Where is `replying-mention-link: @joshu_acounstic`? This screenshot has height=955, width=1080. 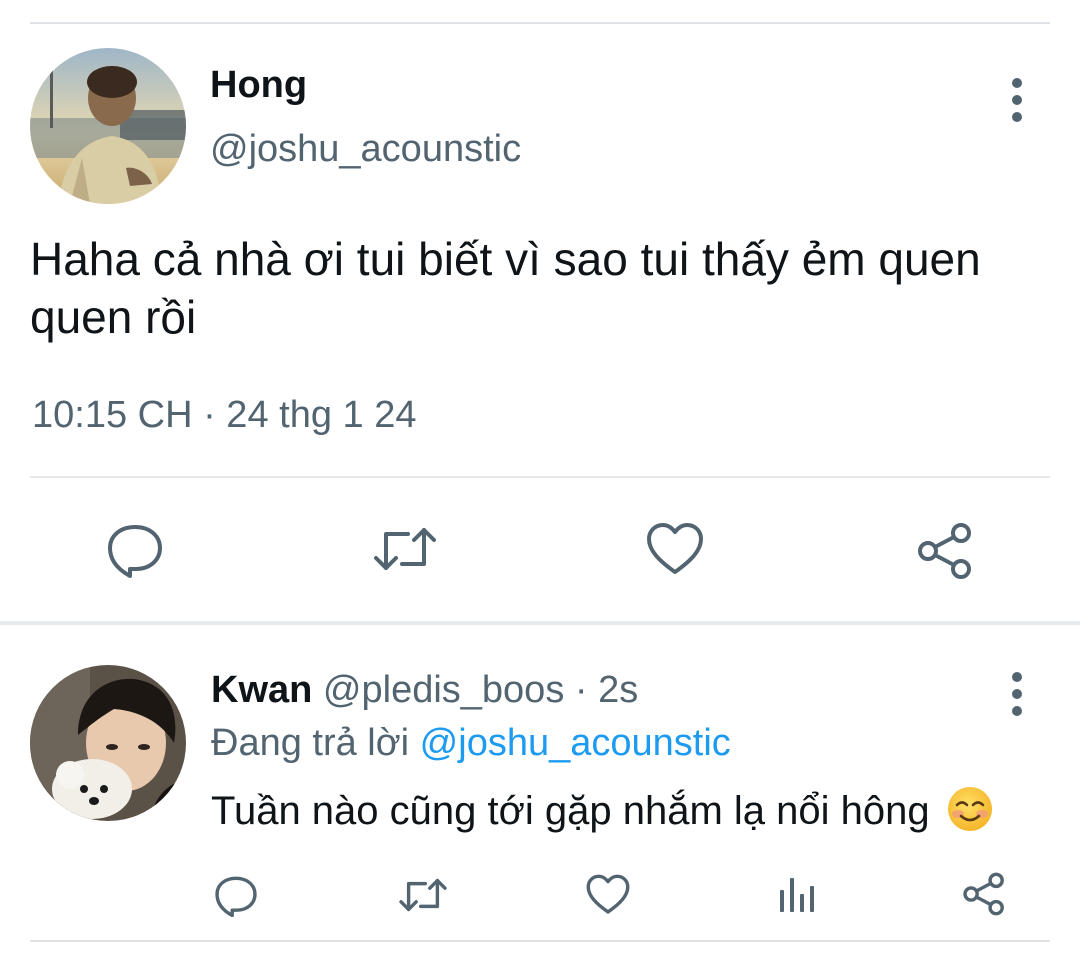
replying-mention-link: @joshu_acounstic is located at coordinates (575, 743).